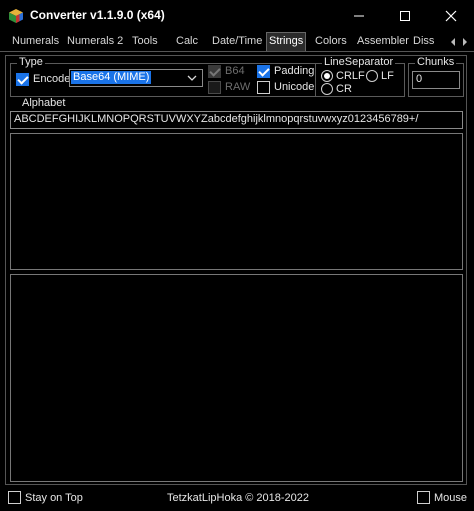 Image resolution: width=474 pixels, height=511 pixels. What do you see at coordinates (423, 497) in the screenshot?
I see `mouse-checkbox` at bounding box center [423, 497].